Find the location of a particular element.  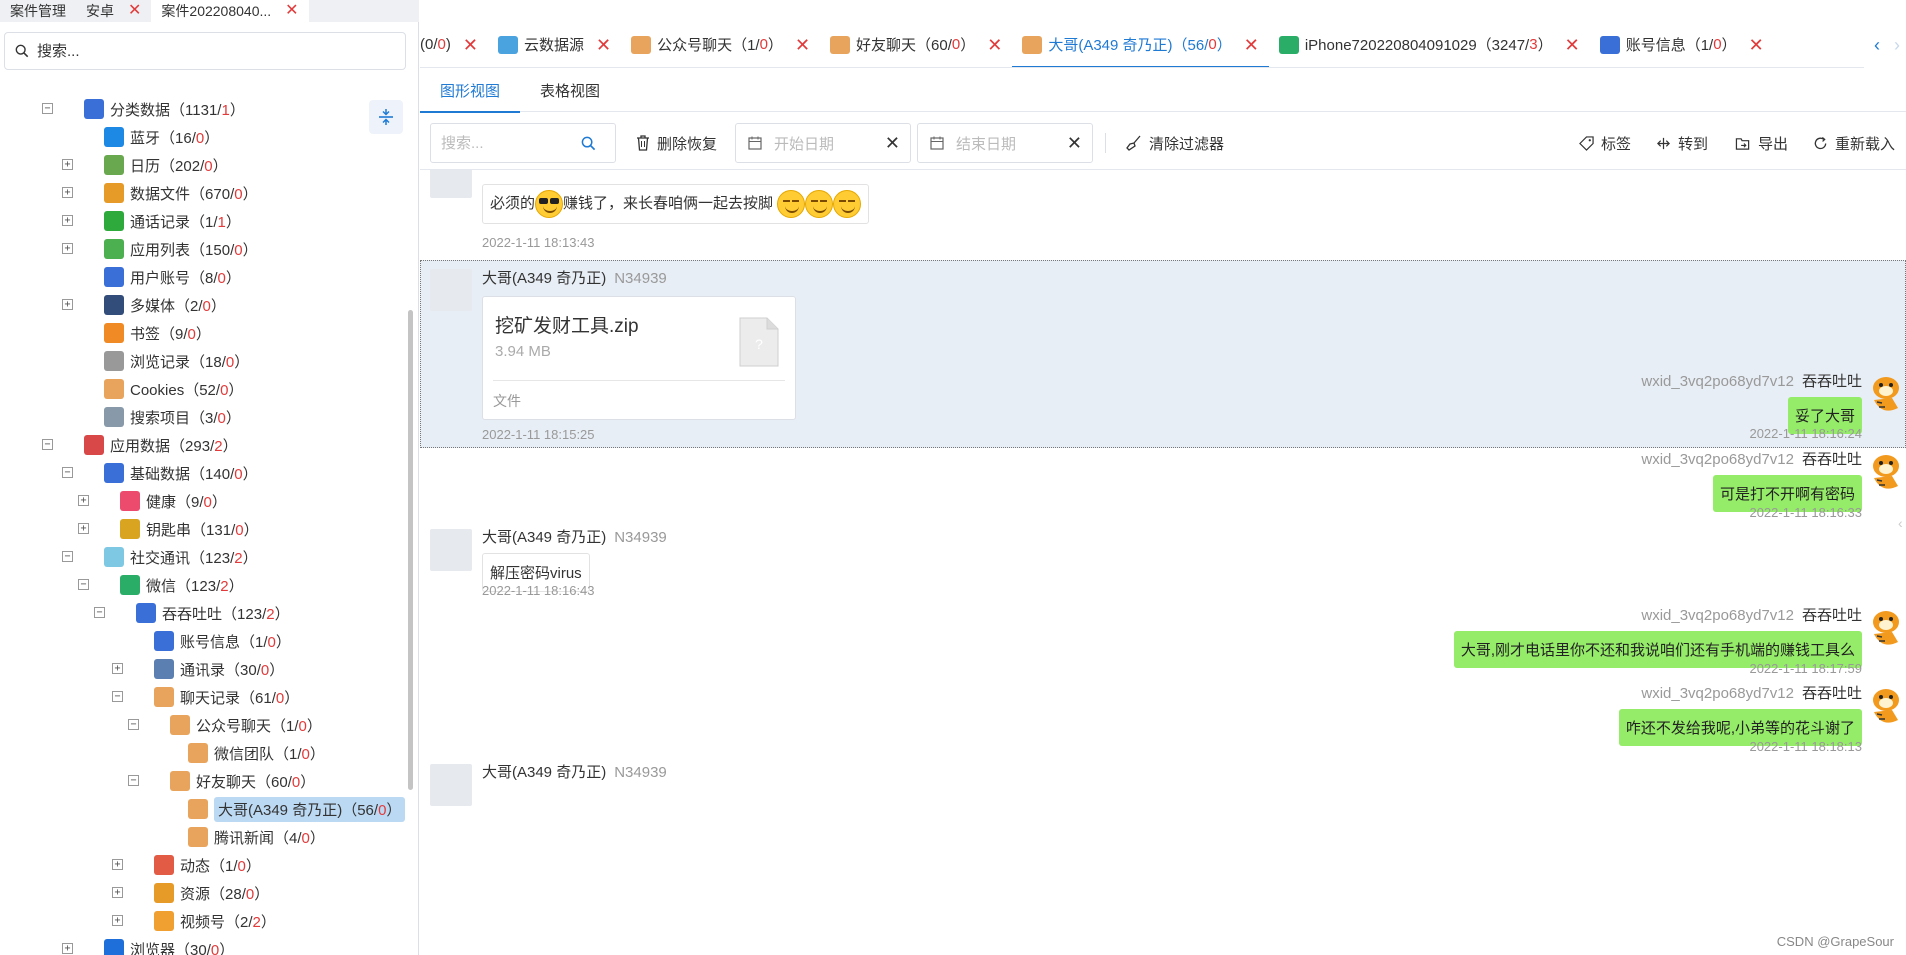

tree-node: 分类数据（1131/1） is located at coordinates (164, 109).